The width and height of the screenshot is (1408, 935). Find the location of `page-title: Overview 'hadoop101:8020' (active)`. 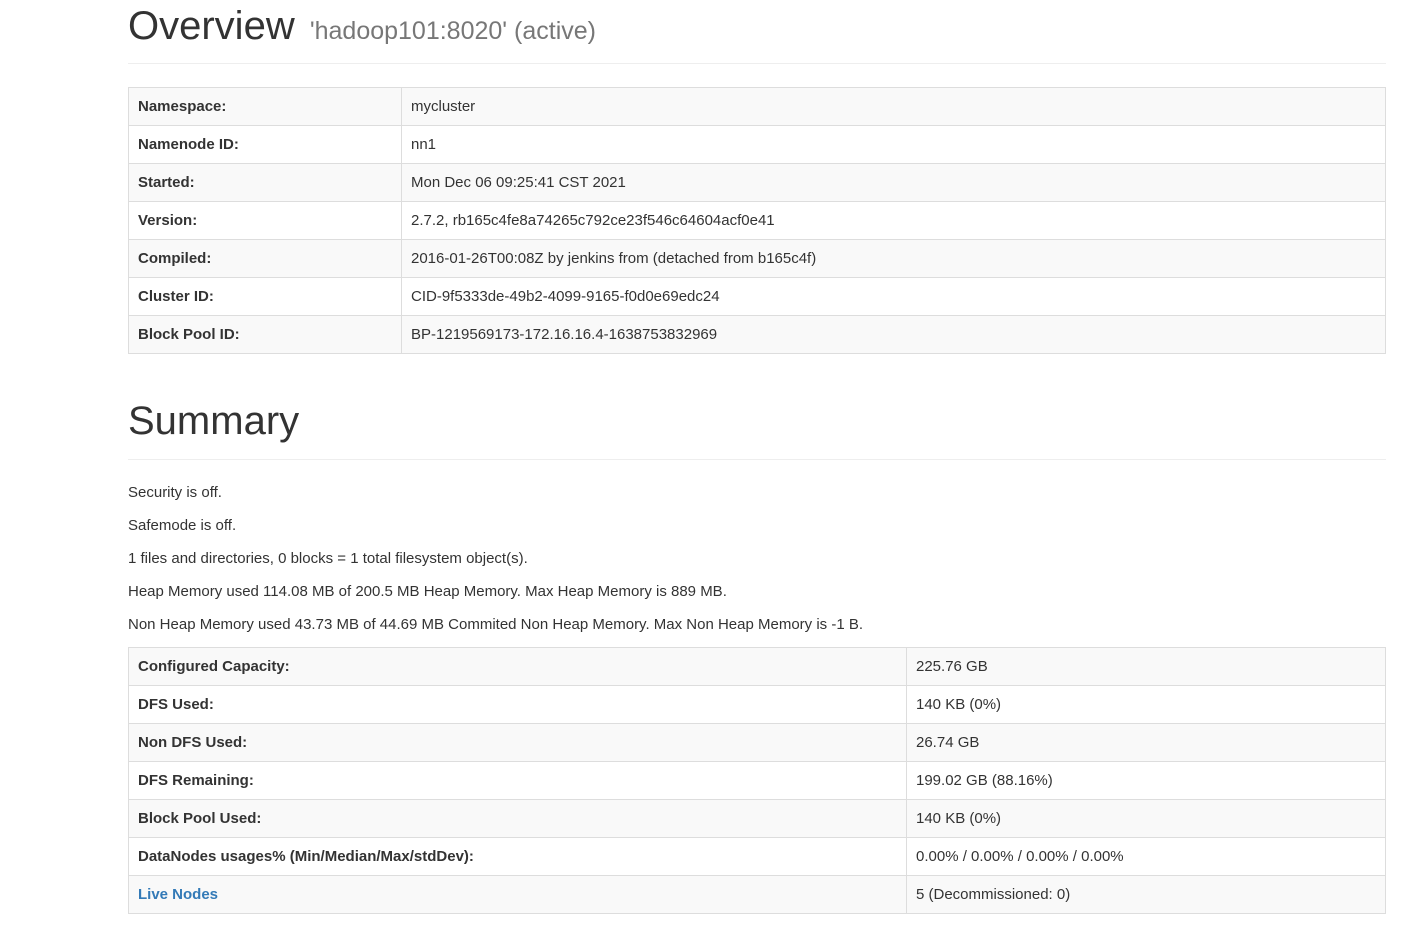

page-title: Overview 'hadoop101:8020' (active) is located at coordinates (757, 28).